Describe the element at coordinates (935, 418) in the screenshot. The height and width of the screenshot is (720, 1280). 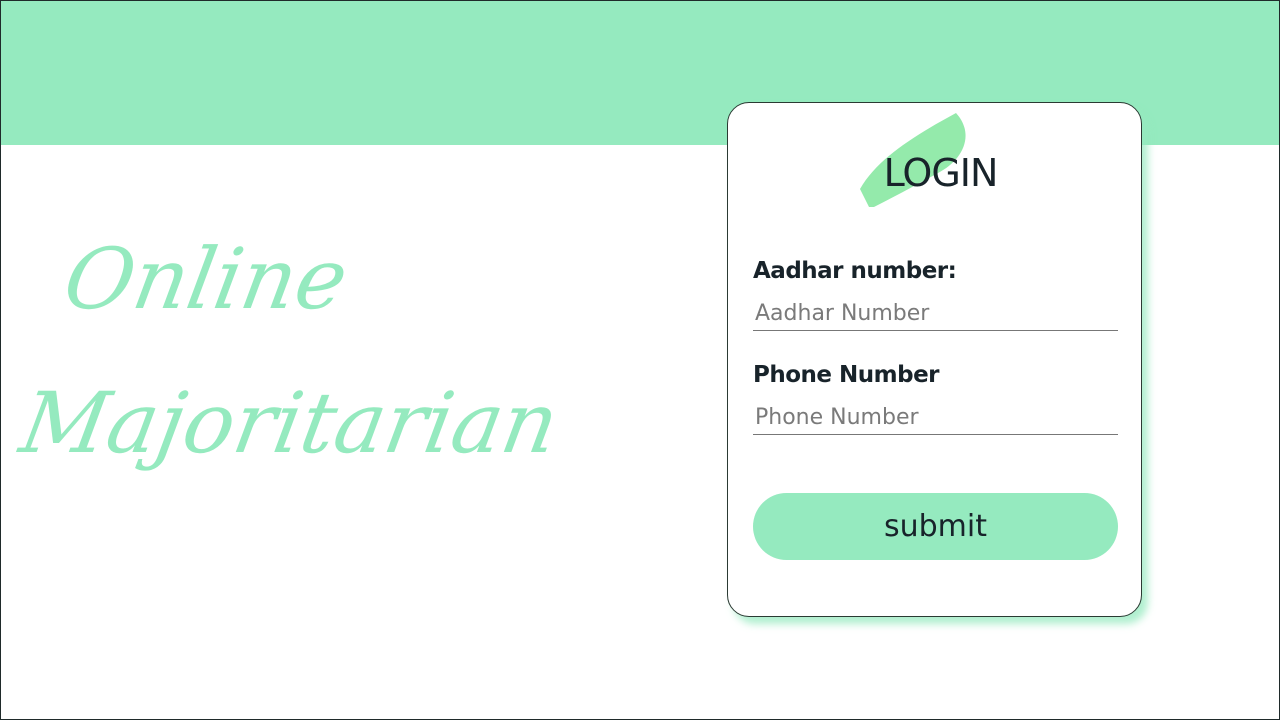
I see `phone-input` at that location.